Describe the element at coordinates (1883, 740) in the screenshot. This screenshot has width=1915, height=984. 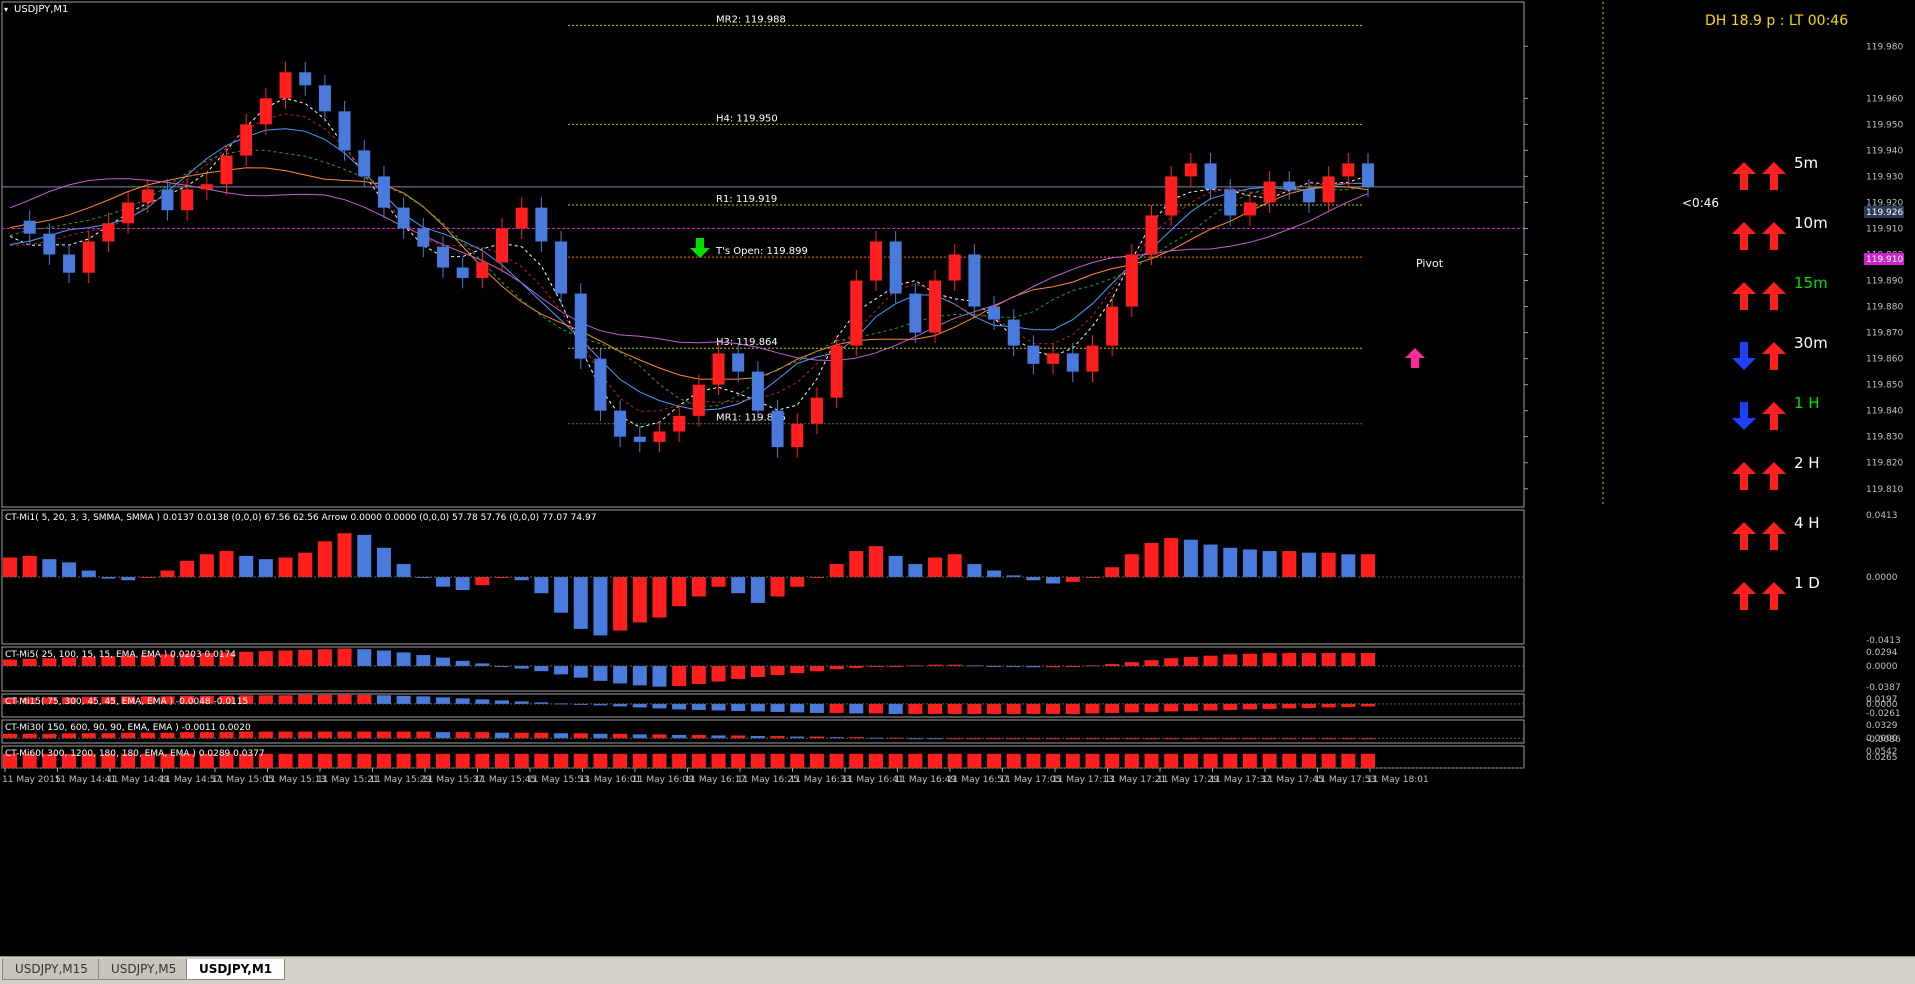
I see `indicator-tick-label: -0.0086` at that location.